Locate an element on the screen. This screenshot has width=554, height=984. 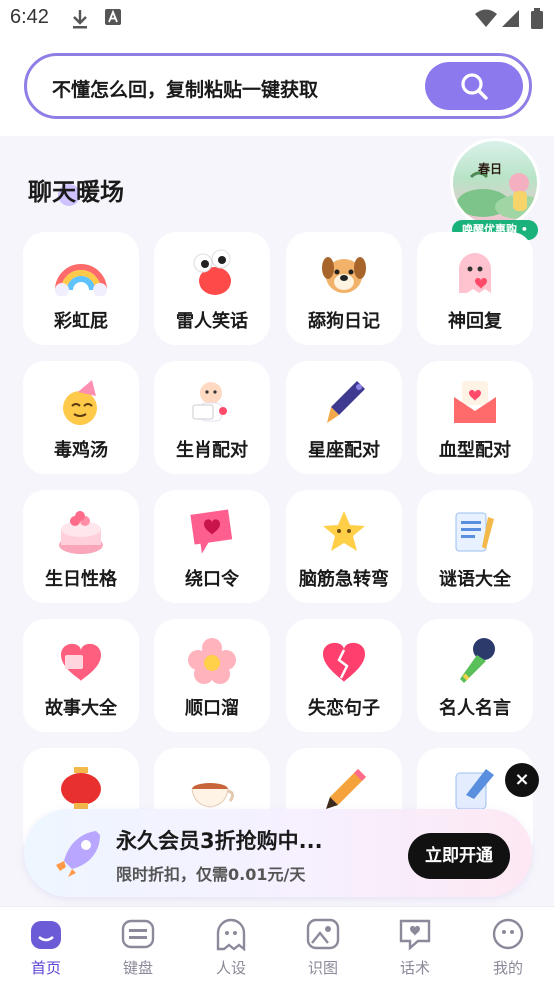
feature-label: 彩虹屁 is located at coordinates (81, 321).